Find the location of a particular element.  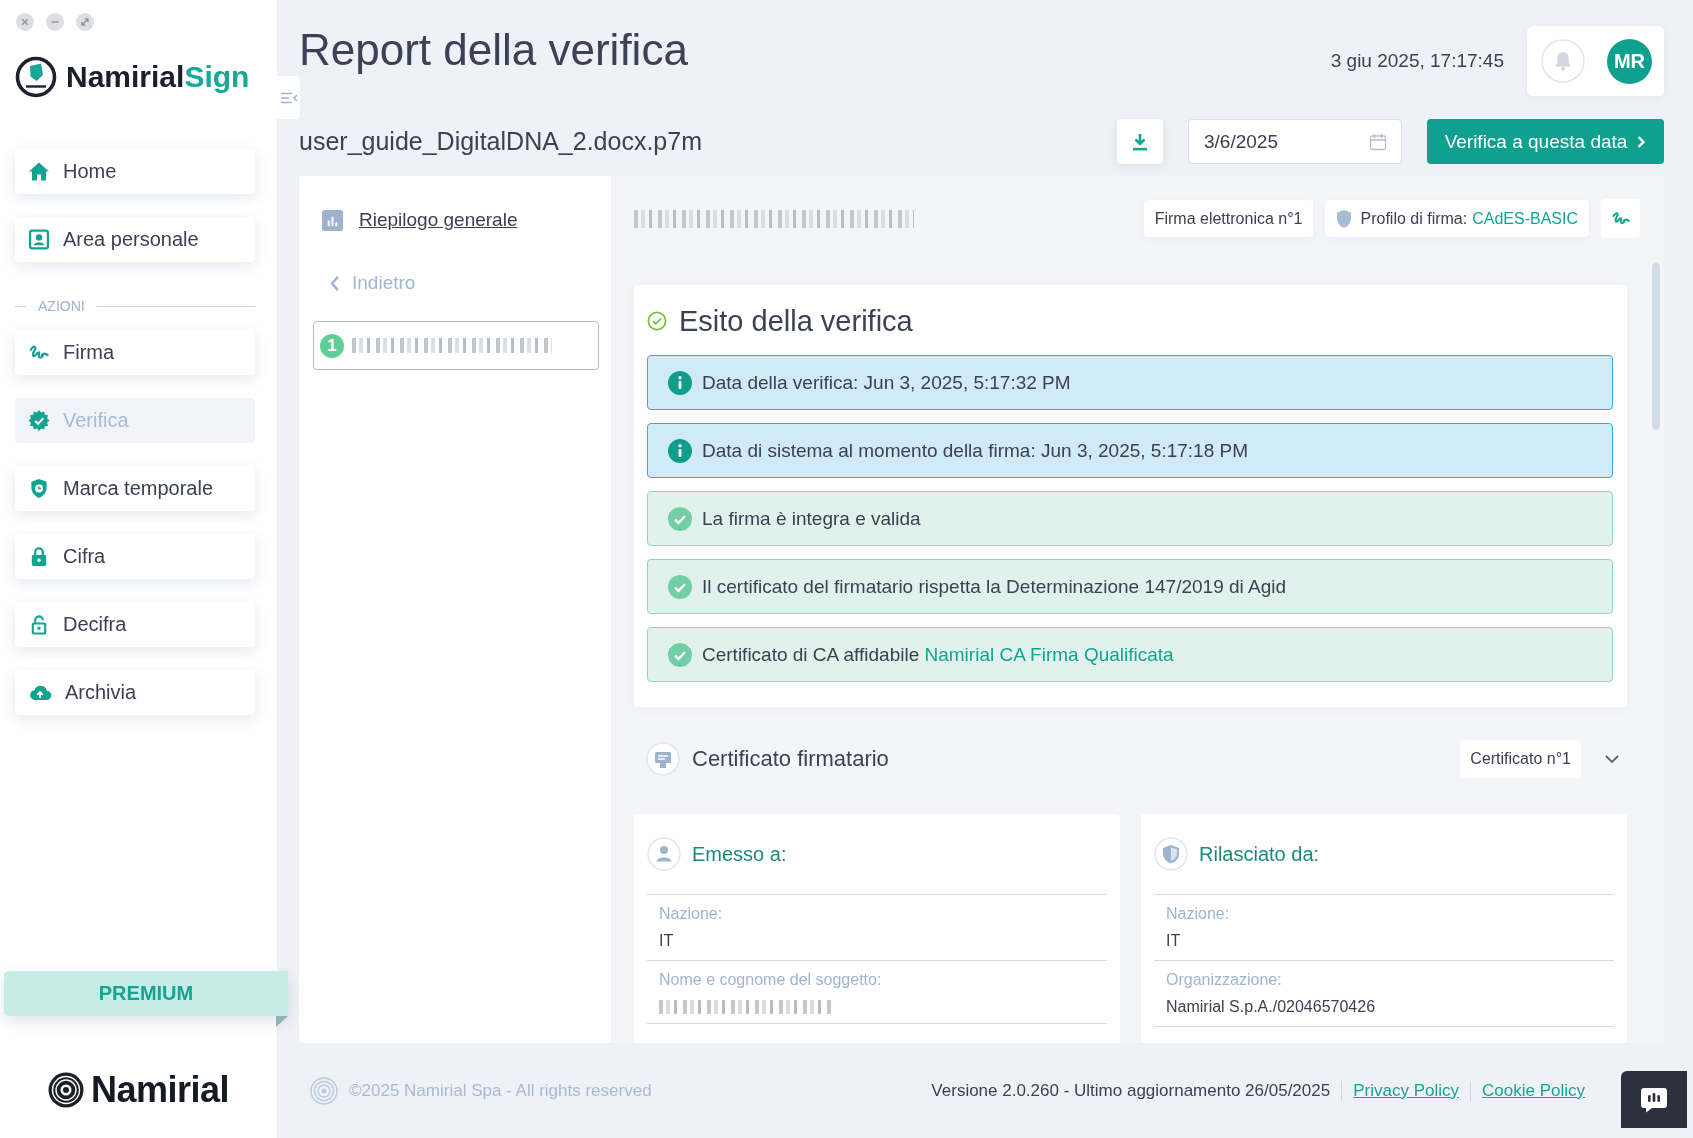

chevron-left-icon is located at coordinates (335, 283).